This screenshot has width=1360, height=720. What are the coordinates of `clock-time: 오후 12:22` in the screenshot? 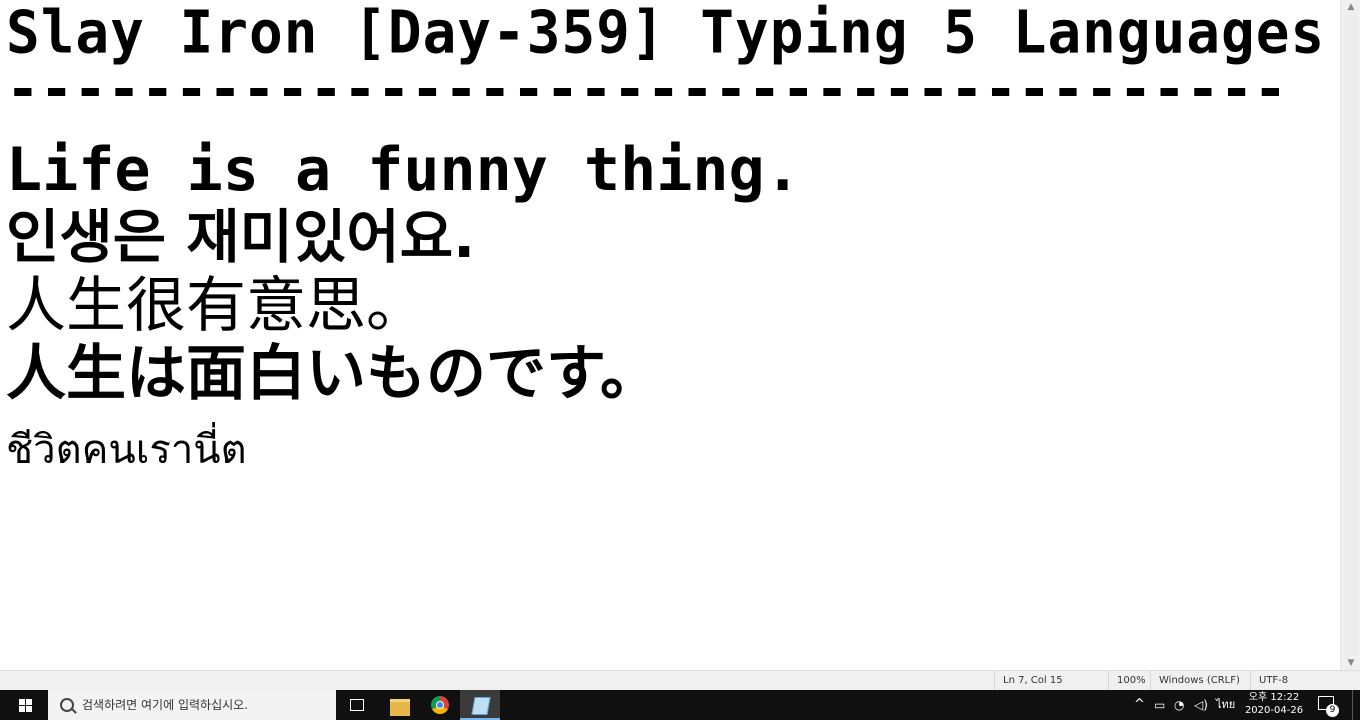 It's located at (1274, 697).